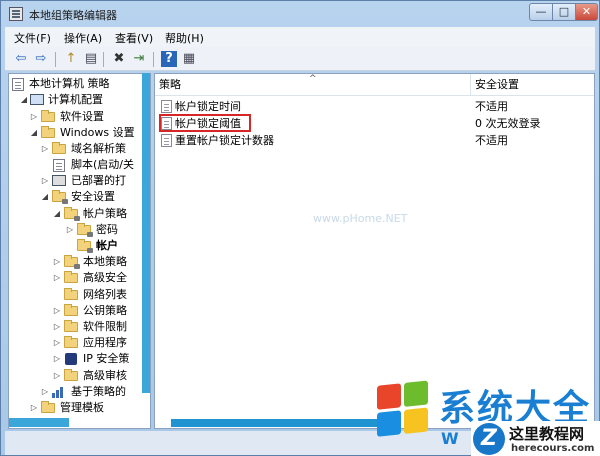  What do you see at coordinates (80, 246) in the screenshot?
I see `tree-node-account-lockout: 帐户` at bounding box center [80, 246].